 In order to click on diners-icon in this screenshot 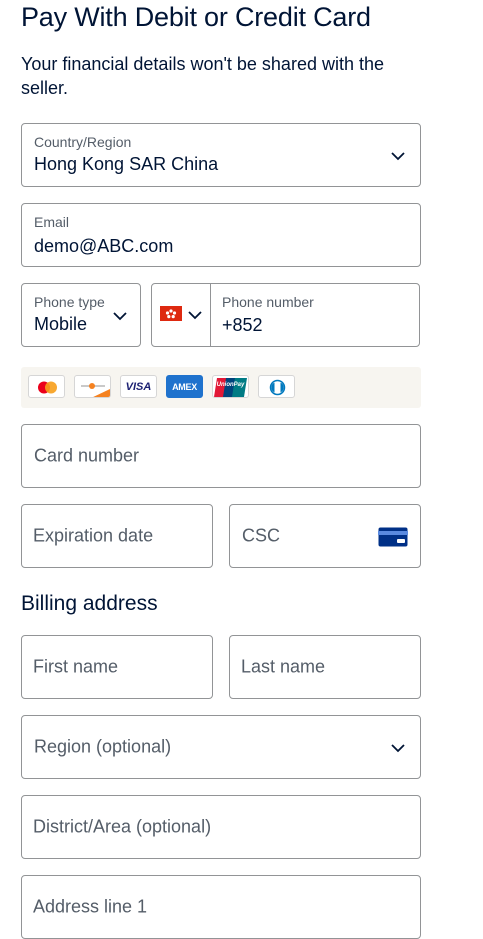, I will do `click(276, 386)`.